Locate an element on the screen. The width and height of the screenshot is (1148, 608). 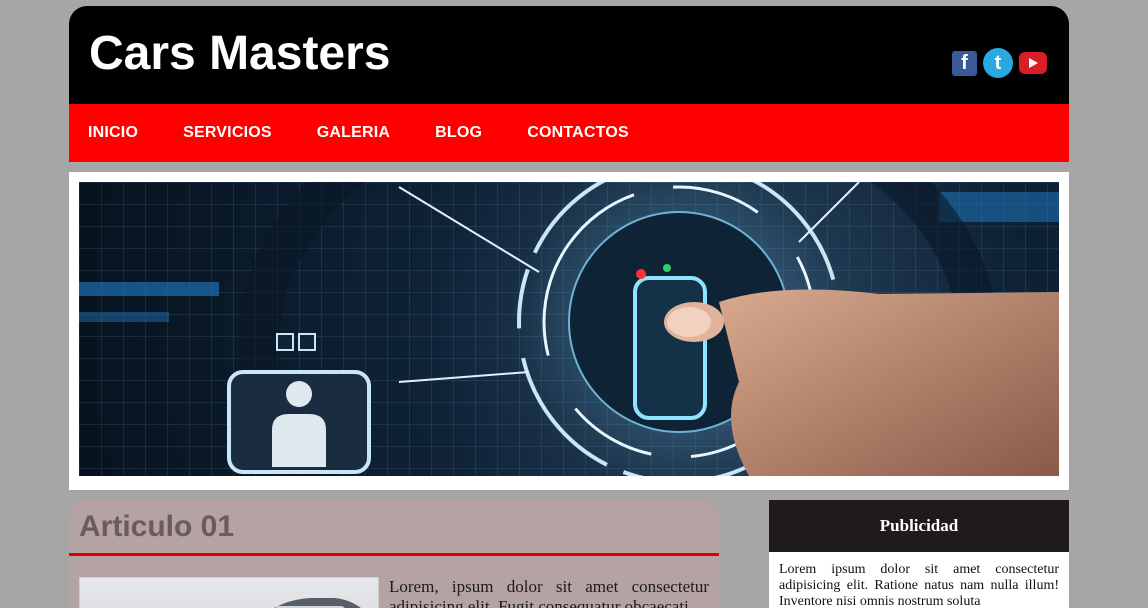
nav-item-galeria: GALERIA is located at coordinates (353, 133).